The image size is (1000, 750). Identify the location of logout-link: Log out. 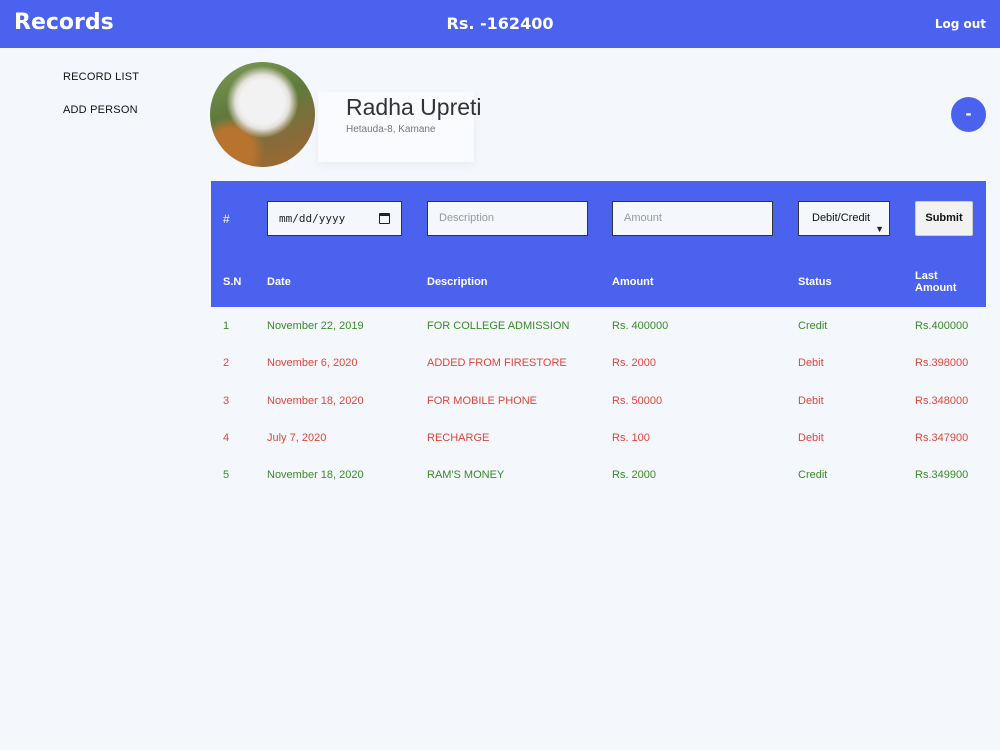
(960, 24).